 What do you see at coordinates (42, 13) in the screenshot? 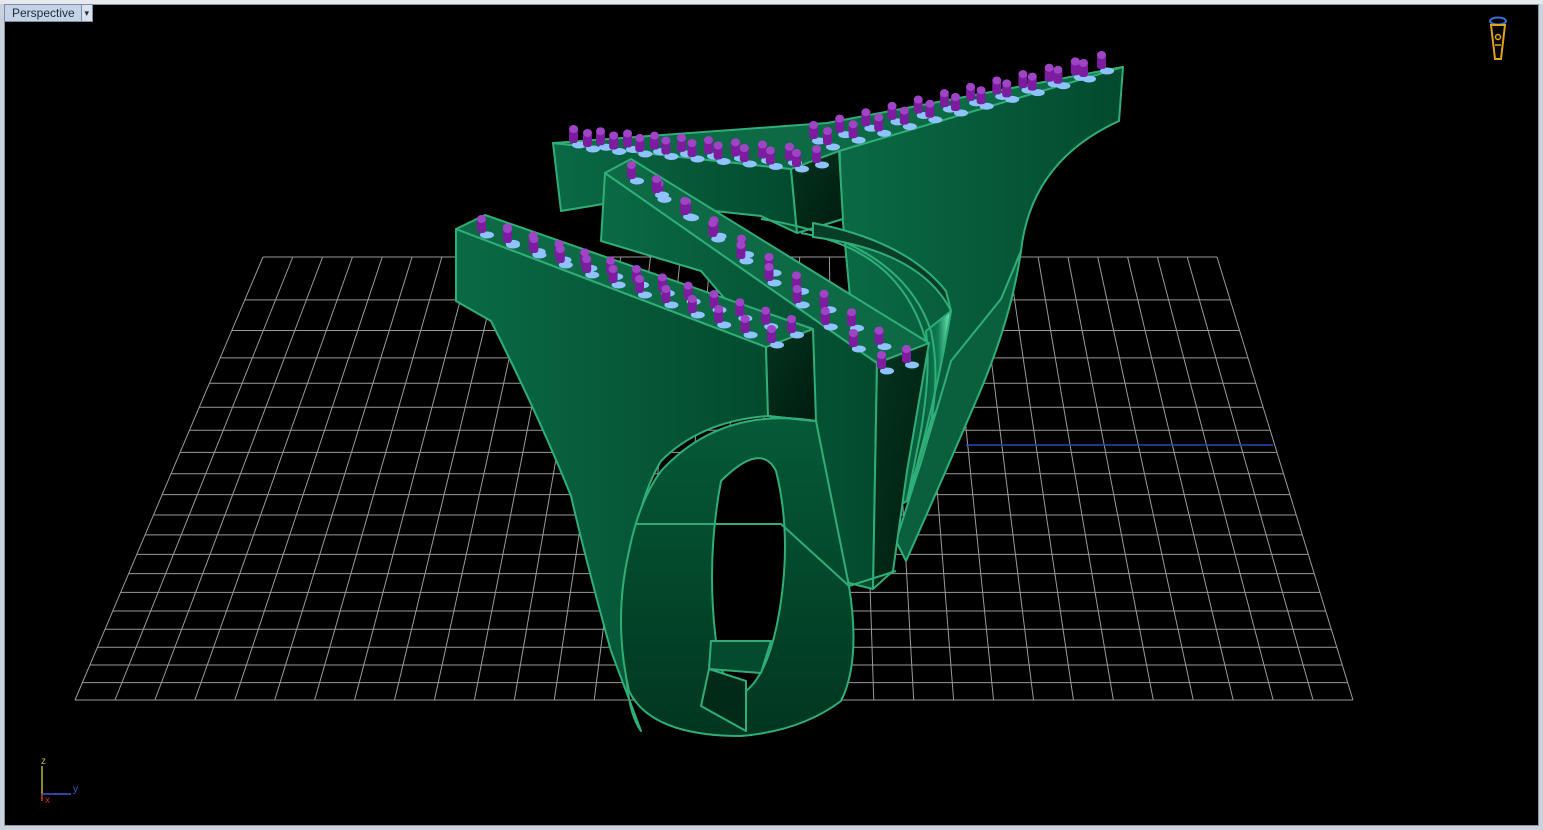
I see `viewport-title: Perspective` at bounding box center [42, 13].